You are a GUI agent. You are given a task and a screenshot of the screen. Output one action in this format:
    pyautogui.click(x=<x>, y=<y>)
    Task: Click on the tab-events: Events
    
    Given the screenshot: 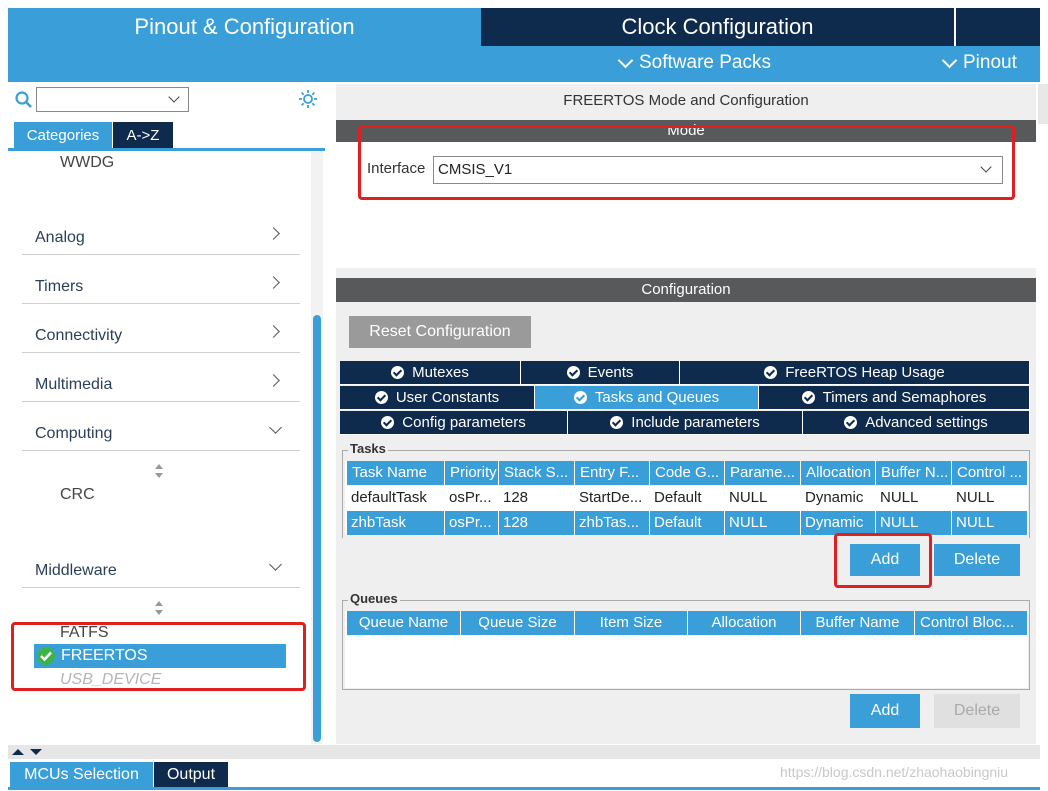 What is the action you would take?
    pyautogui.click(x=600, y=373)
    